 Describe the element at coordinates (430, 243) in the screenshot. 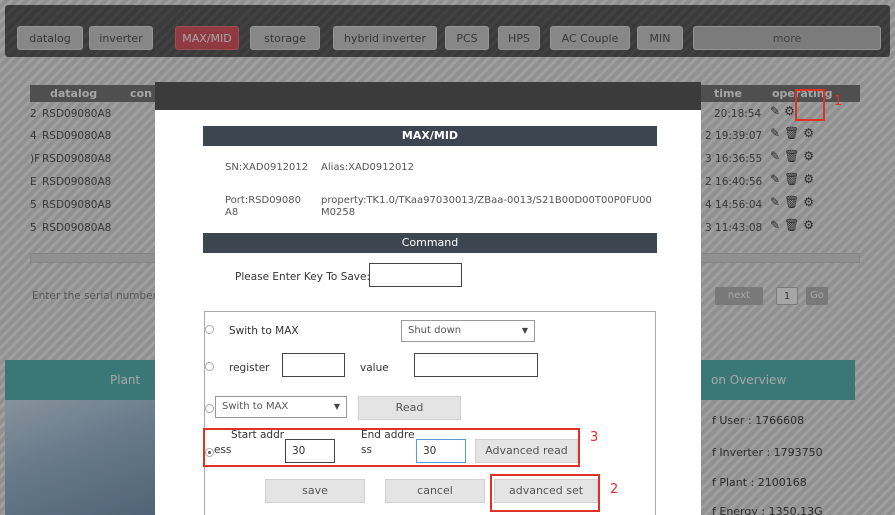

I see `command-header: Command` at that location.